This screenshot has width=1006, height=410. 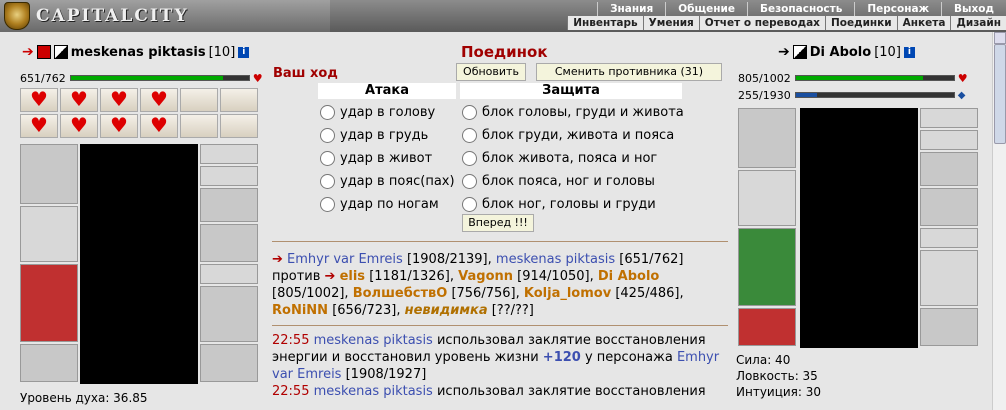 What do you see at coordinates (973, 9) in the screenshot?
I see `nav-exit: Выход` at bounding box center [973, 9].